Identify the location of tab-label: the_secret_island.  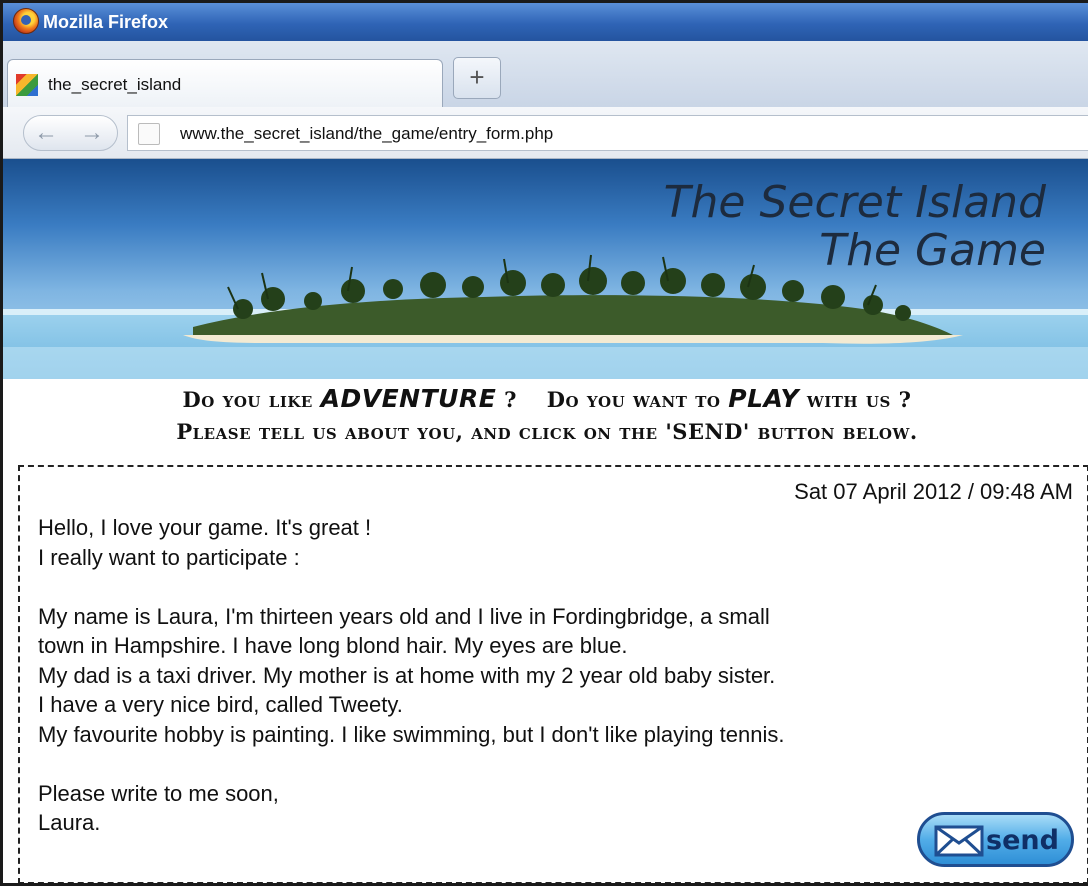
(115, 84).